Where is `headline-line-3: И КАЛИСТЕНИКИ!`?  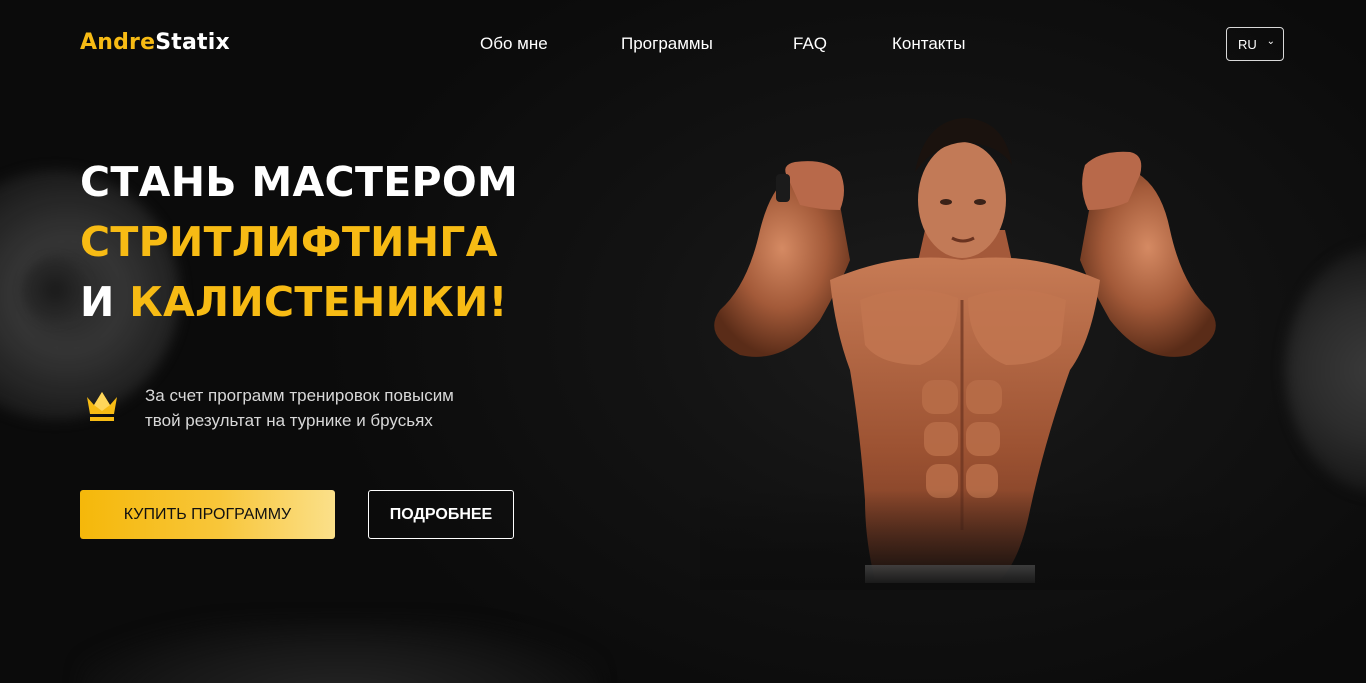
headline-line-3: И КАЛИСТЕНИКИ! is located at coordinates (299, 302).